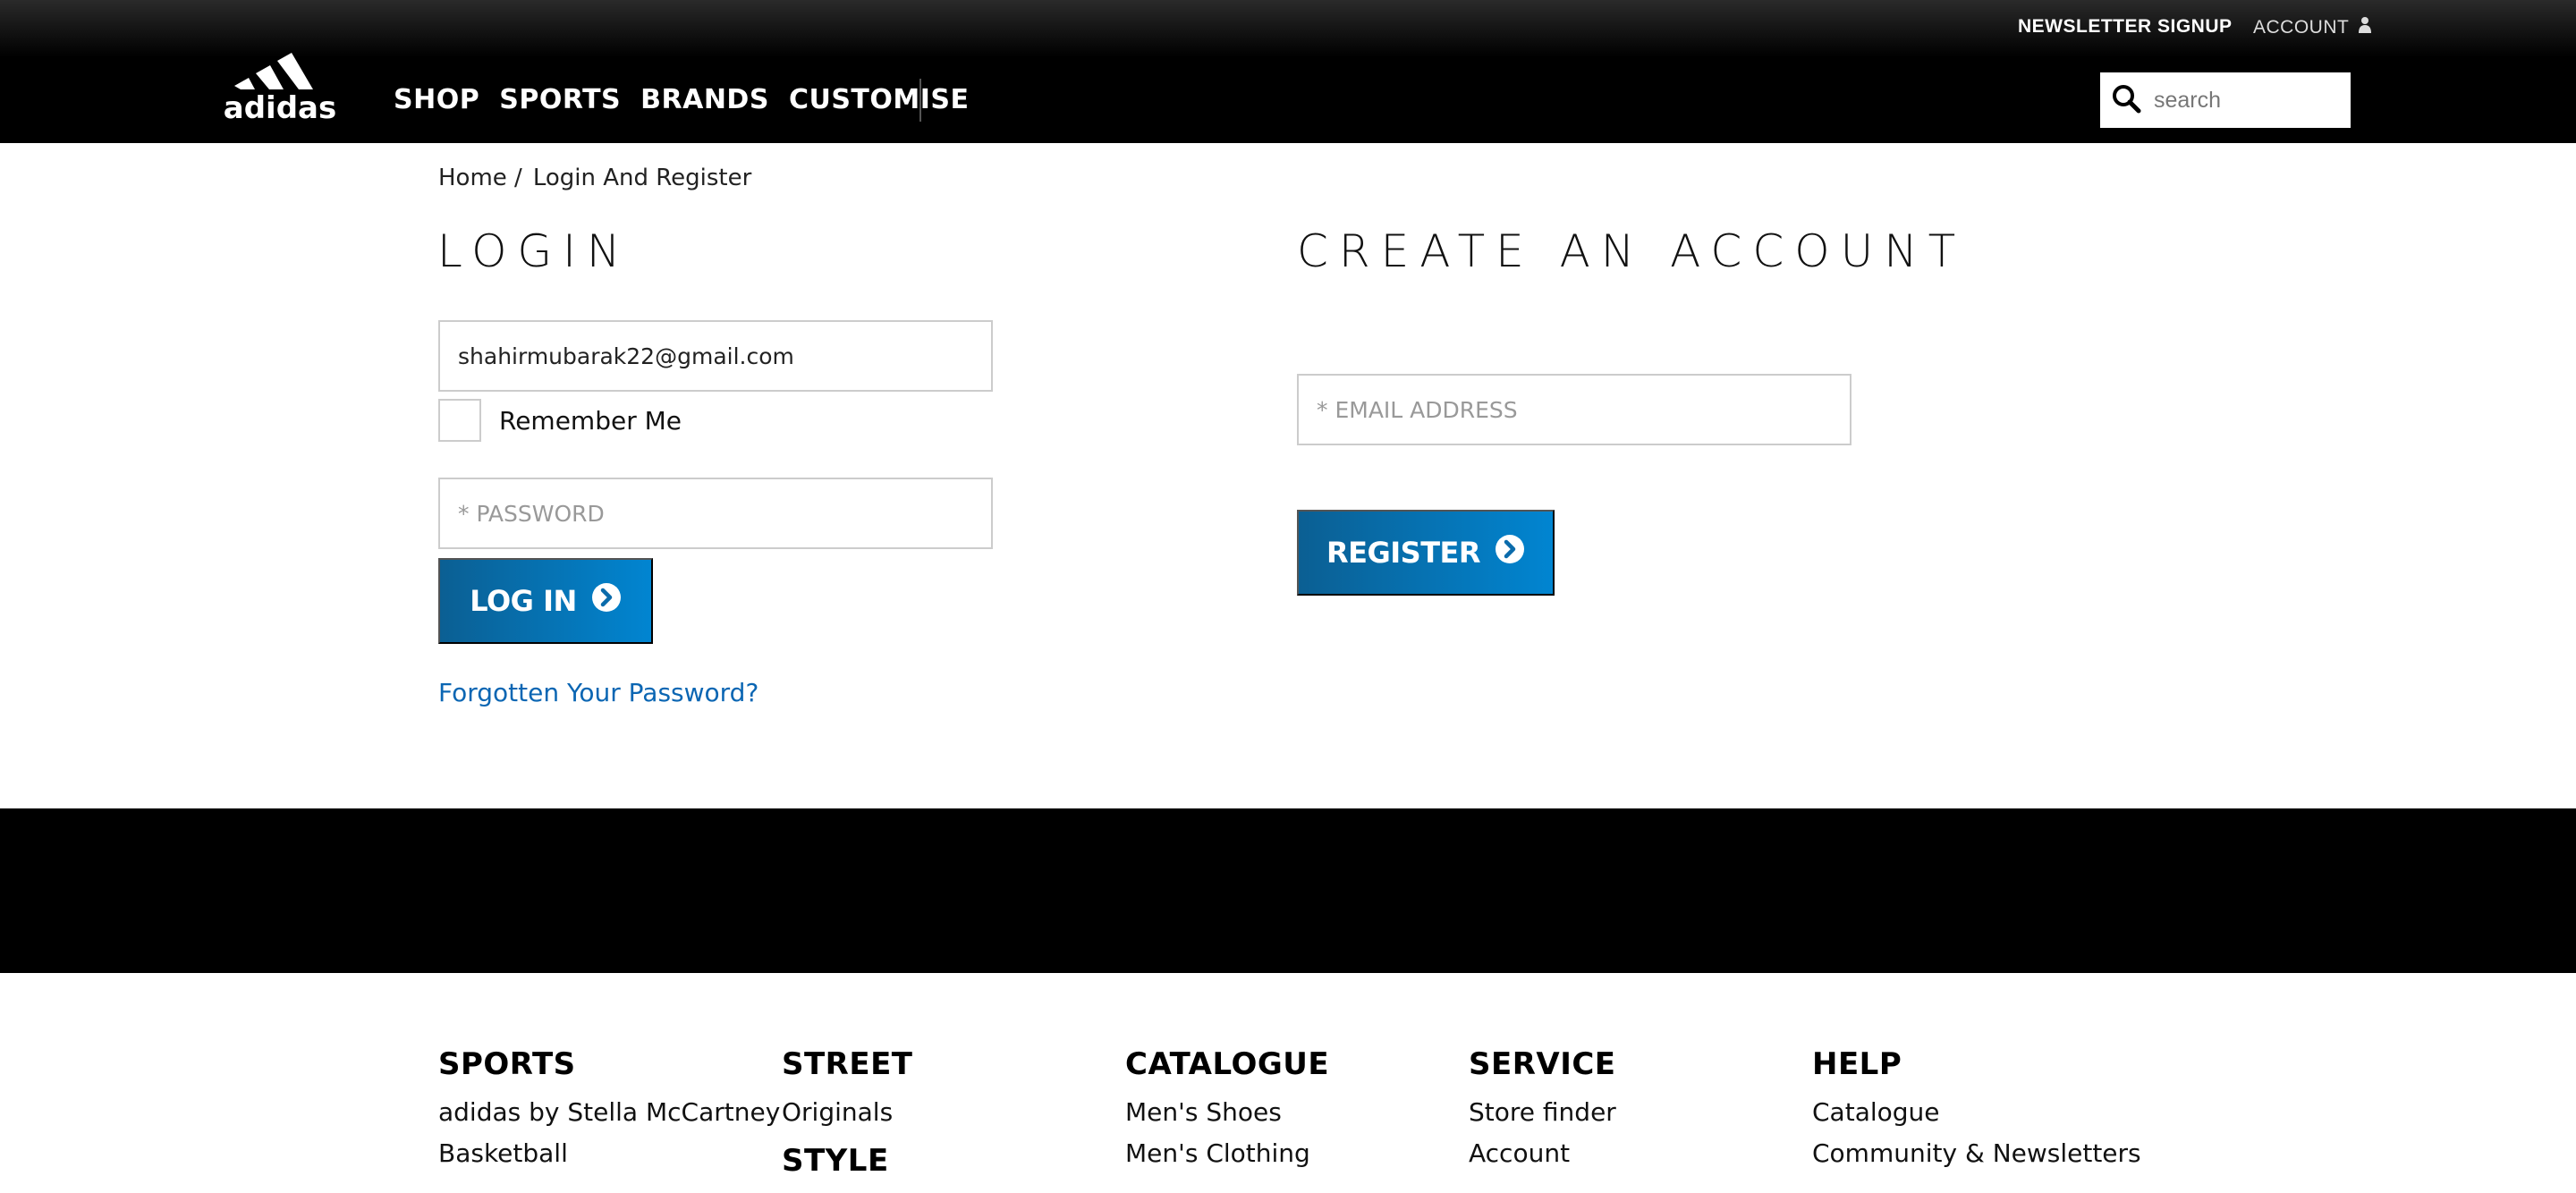 This screenshot has height=1193, width=2576. I want to click on footer-service: SERVICE Store finder Account, so click(1542, 1113).